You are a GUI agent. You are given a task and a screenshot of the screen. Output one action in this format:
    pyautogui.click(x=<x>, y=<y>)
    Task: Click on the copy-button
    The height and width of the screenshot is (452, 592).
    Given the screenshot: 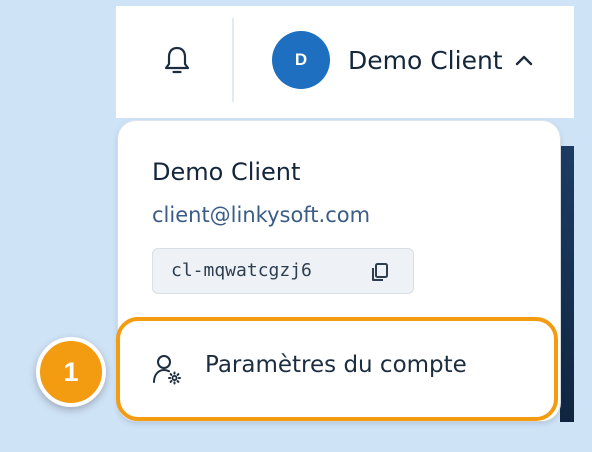 What is the action you would take?
    pyautogui.click(x=380, y=272)
    